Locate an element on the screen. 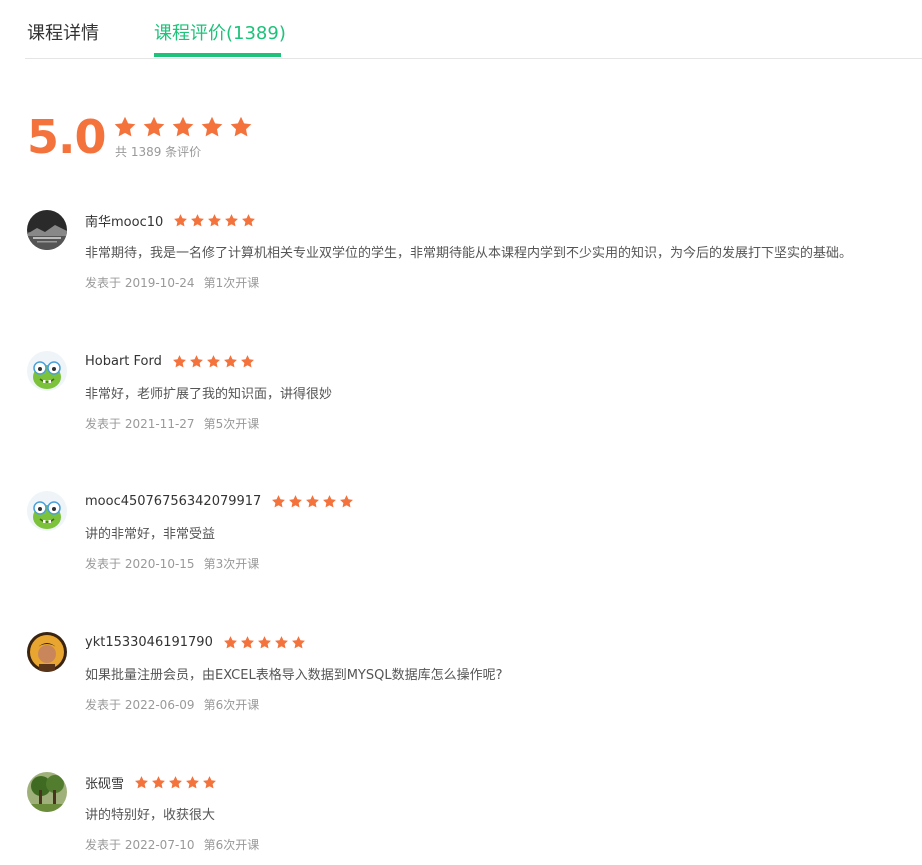 The image size is (922, 865). review-content: 如果批量注册会员，由EXCEL表格导入数据到MYSQL数据库怎么操作呢? is located at coordinates (294, 675).